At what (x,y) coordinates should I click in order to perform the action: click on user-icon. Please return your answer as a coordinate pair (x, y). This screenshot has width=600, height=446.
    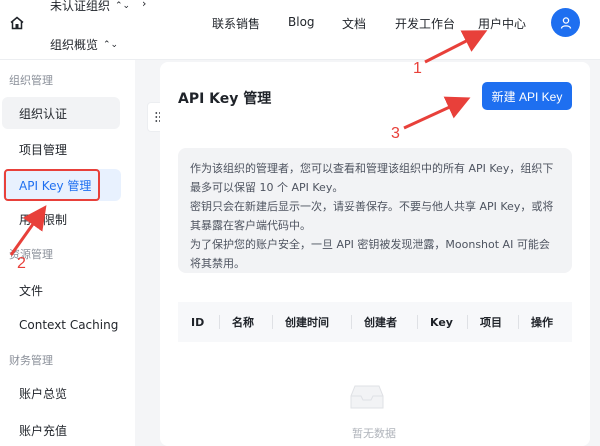
    Looking at the image, I should click on (565, 22).